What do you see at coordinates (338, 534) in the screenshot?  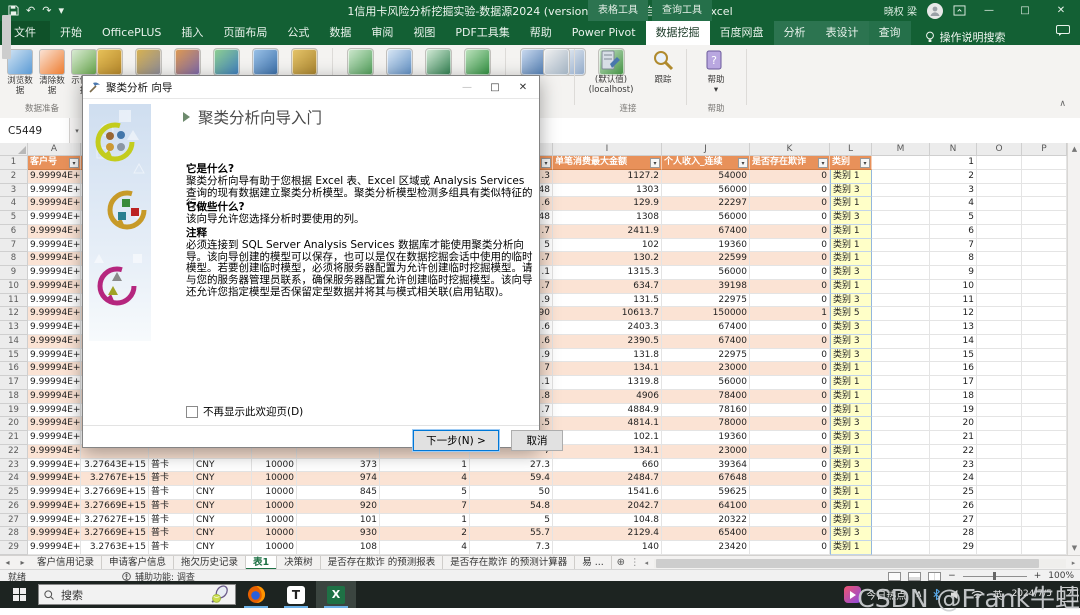 I see `cell-F28: 930` at bounding box center [338, 534].